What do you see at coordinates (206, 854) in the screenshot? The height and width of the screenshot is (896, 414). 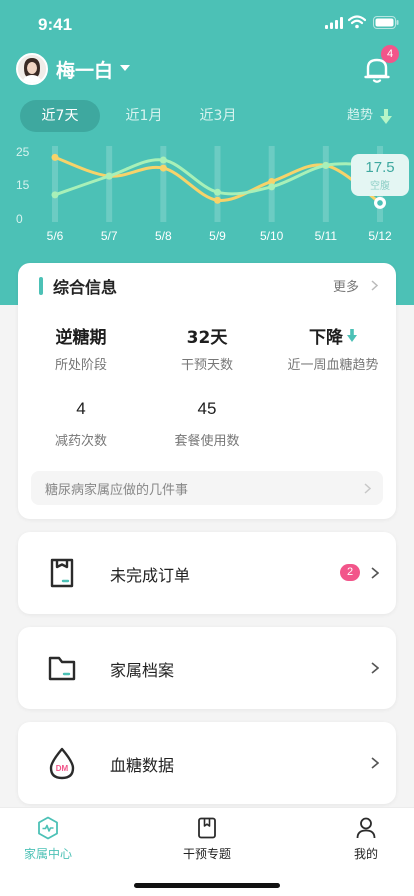 I see `tab-label: 干预专题` at bounding box center [206, 854].